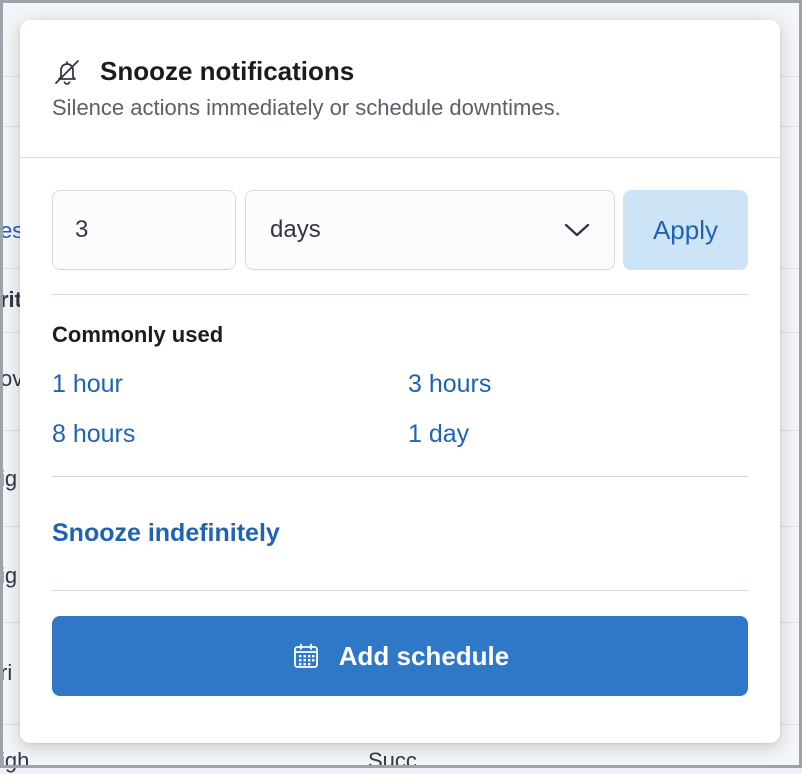  I want to click on bg-fragment: igh, so click(15, 760).